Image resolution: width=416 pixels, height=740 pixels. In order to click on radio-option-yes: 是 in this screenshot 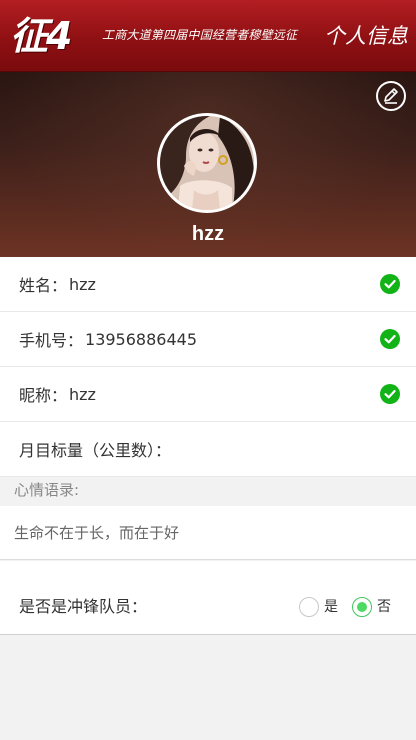, I will do `click(318, 607)`.